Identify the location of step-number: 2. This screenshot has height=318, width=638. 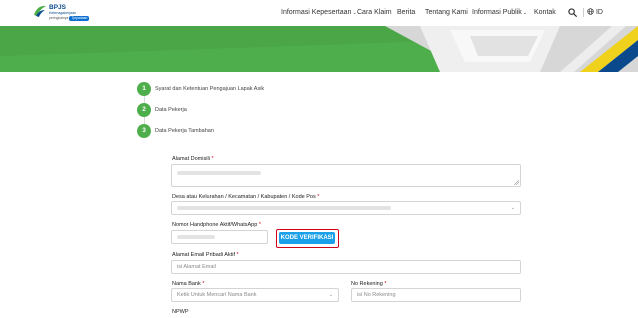
(144, 110).